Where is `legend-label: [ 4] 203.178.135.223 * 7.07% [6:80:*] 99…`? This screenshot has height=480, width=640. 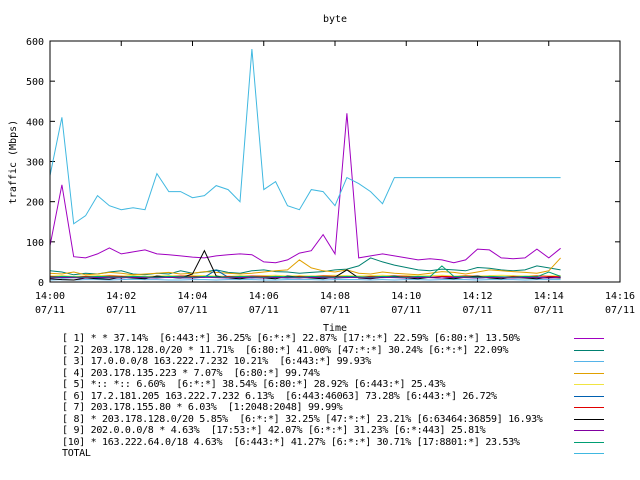
legend-label: [ 4] 203.178.135.223 * 7.07% [6:80:*] 99… is located at coordinates (191, 373).